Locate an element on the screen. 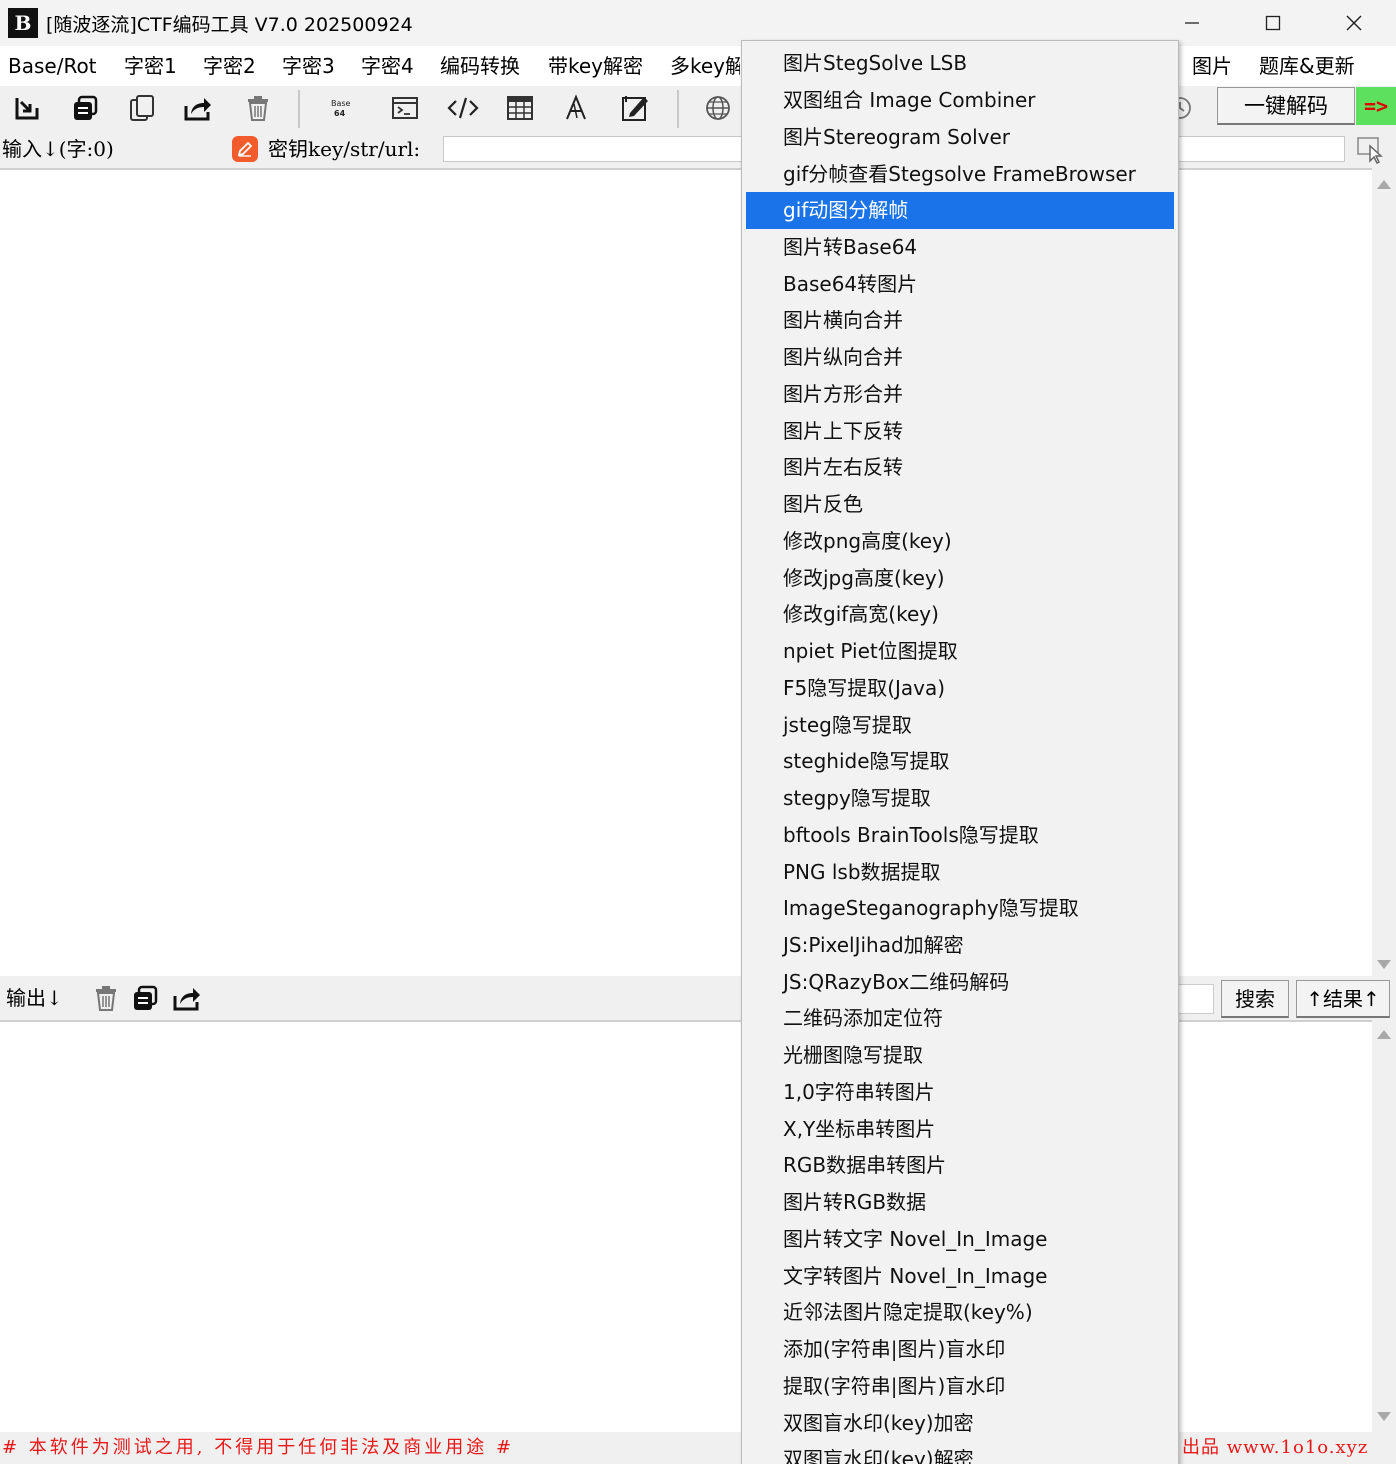  base64-icon: Base64 is located at coordinates (341, 108).